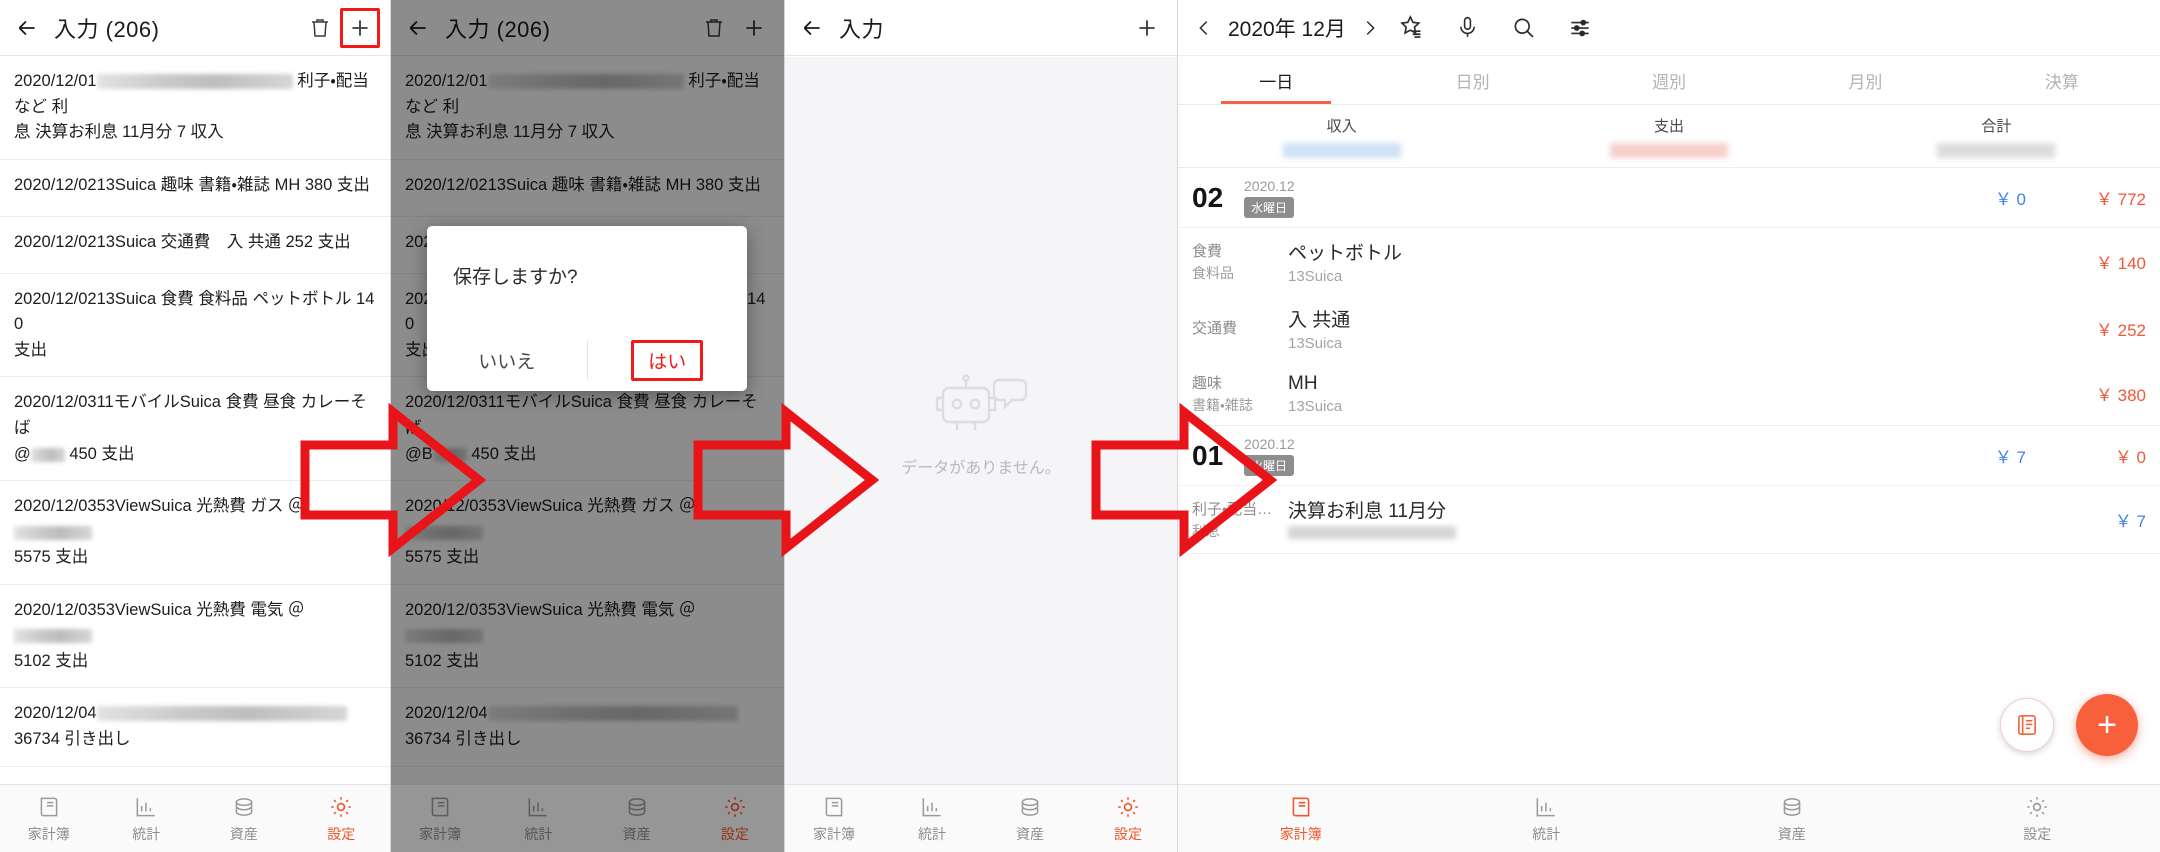 Image resolution: width=2160 pixels, height=852 pixels. What do you see at coordinates (1341, 136) in the screenshot?
I see `summary-income: 収入` at bounding box center [1341, 136].